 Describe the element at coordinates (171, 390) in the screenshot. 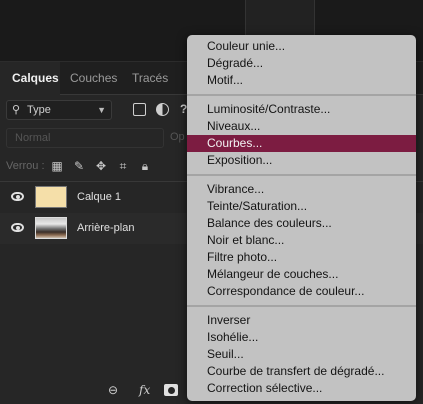

I see `mask-icon` at that location.